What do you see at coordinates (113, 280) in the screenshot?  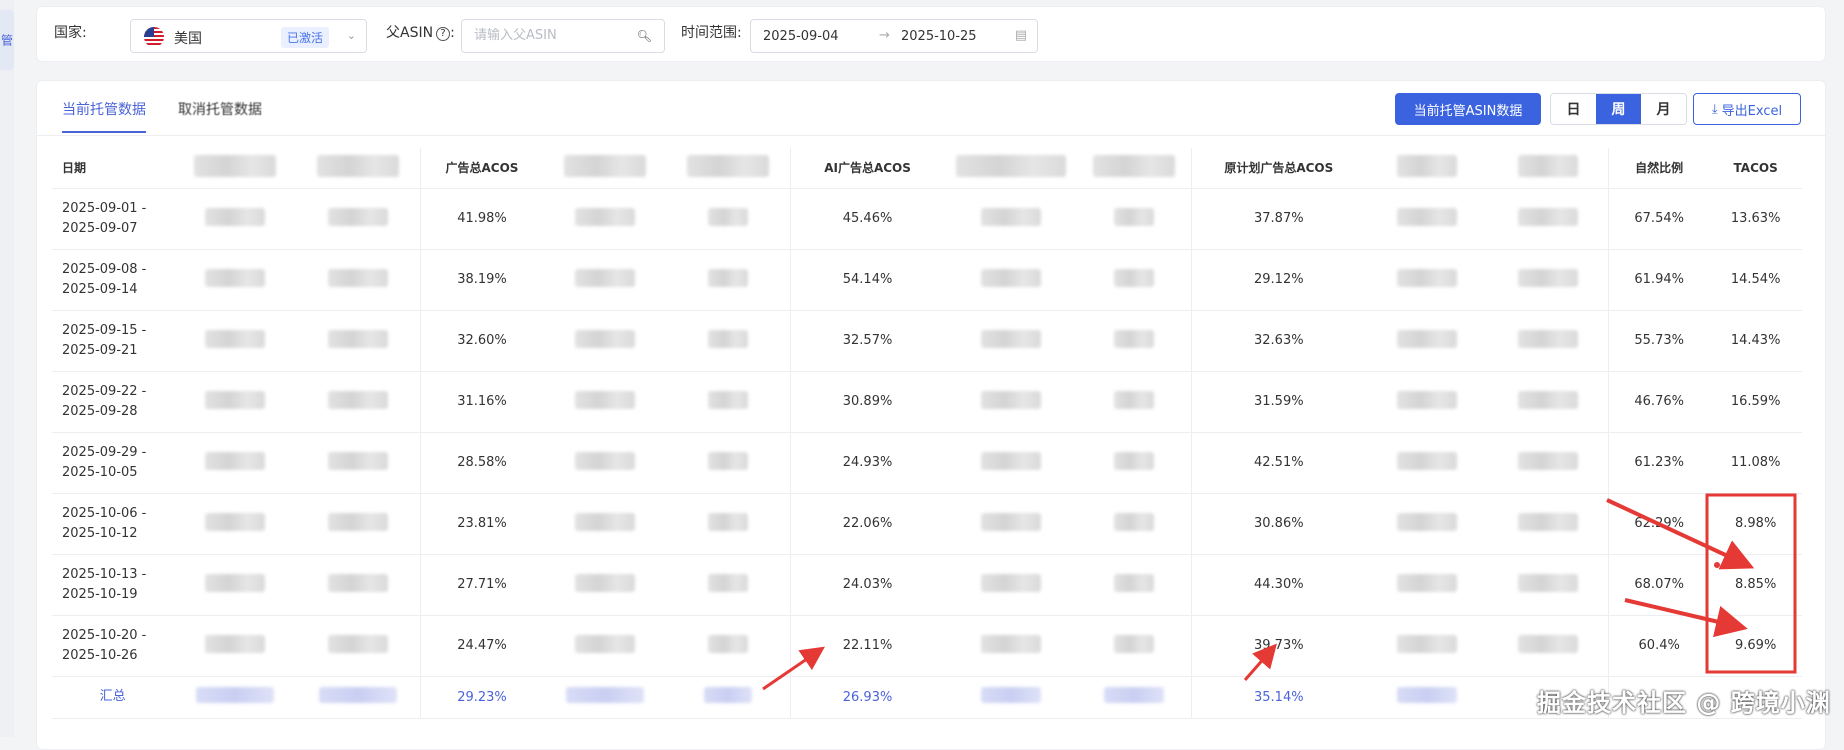 I see `cell-date: 2025-09-08 - 2025-09-14` at bounding box center [113, 280].